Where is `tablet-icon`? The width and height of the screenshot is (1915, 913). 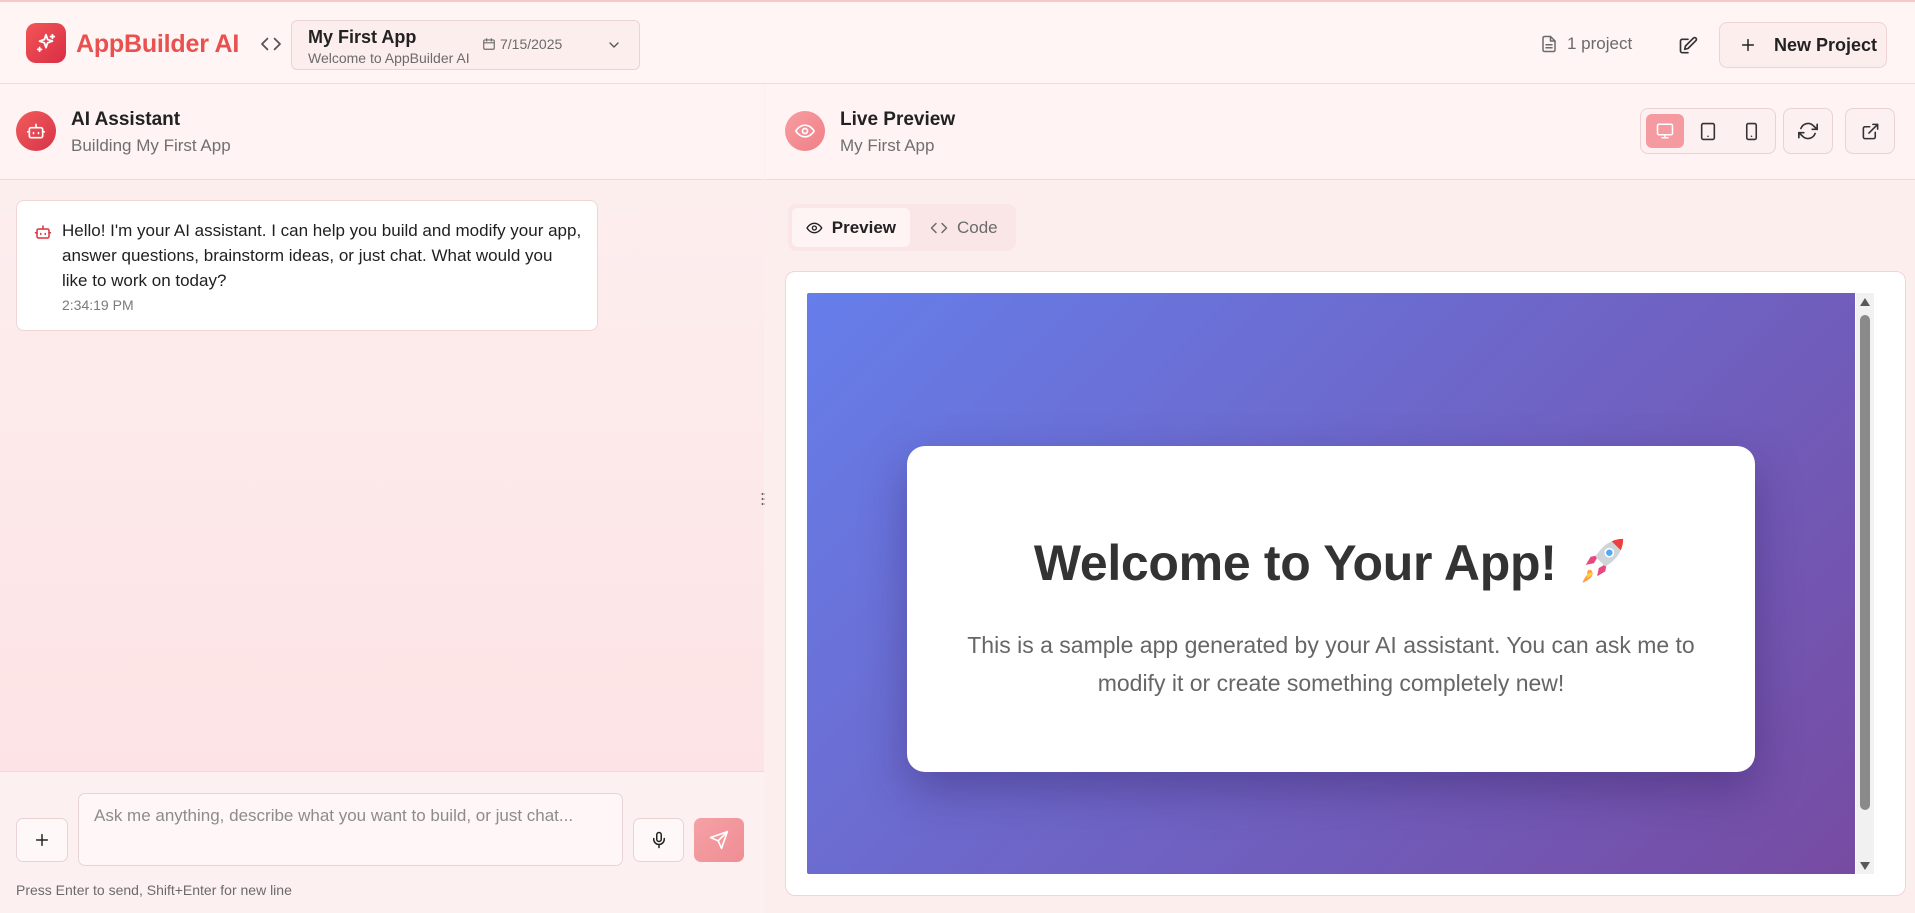
tablet-icon is located at coordinates (1708, 131).